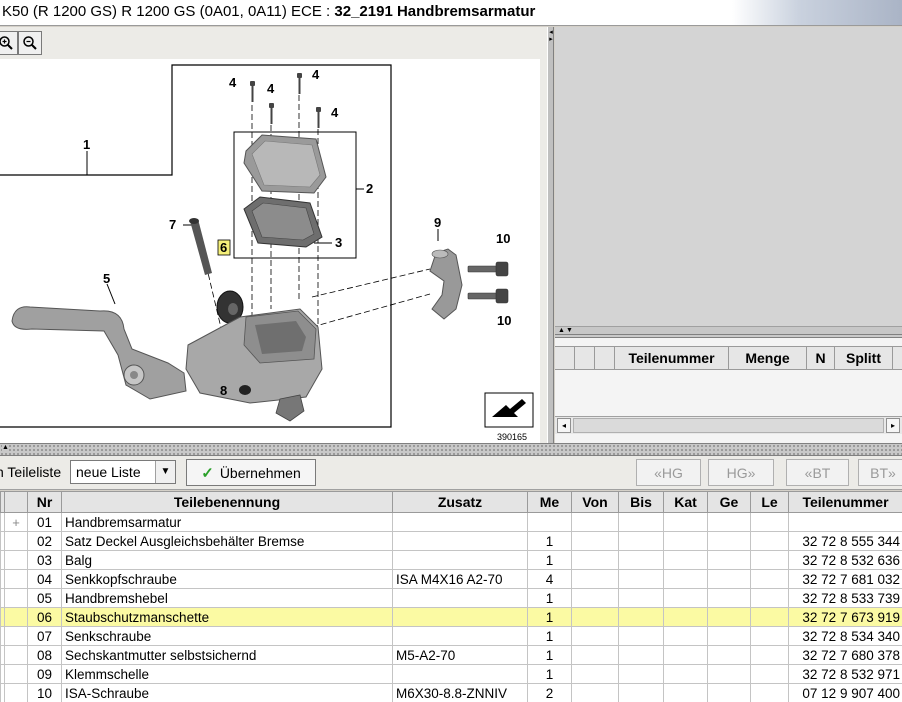 Image resolution: width=902 pixels, height=702 pixels. I want to click on cell-name: Satz Deckel Ausgleichsbehälter Bremse, so click(227, 541).